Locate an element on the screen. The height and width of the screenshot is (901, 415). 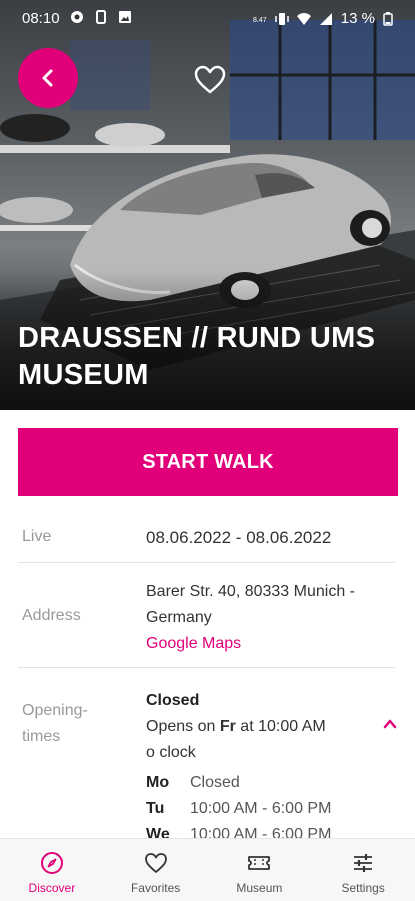
data-speed-icon: 8.47 is located at coordinates (260, 20).